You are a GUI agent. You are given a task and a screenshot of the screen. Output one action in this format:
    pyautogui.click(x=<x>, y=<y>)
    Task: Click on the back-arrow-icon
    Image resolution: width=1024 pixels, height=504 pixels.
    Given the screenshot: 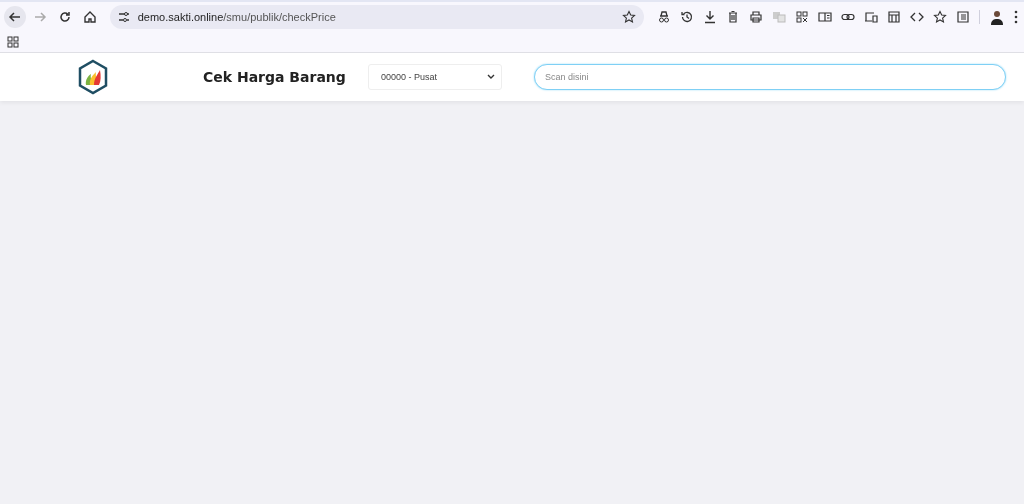 What is the action you would take?
    pyautogui.click(x=14, y=17)
    